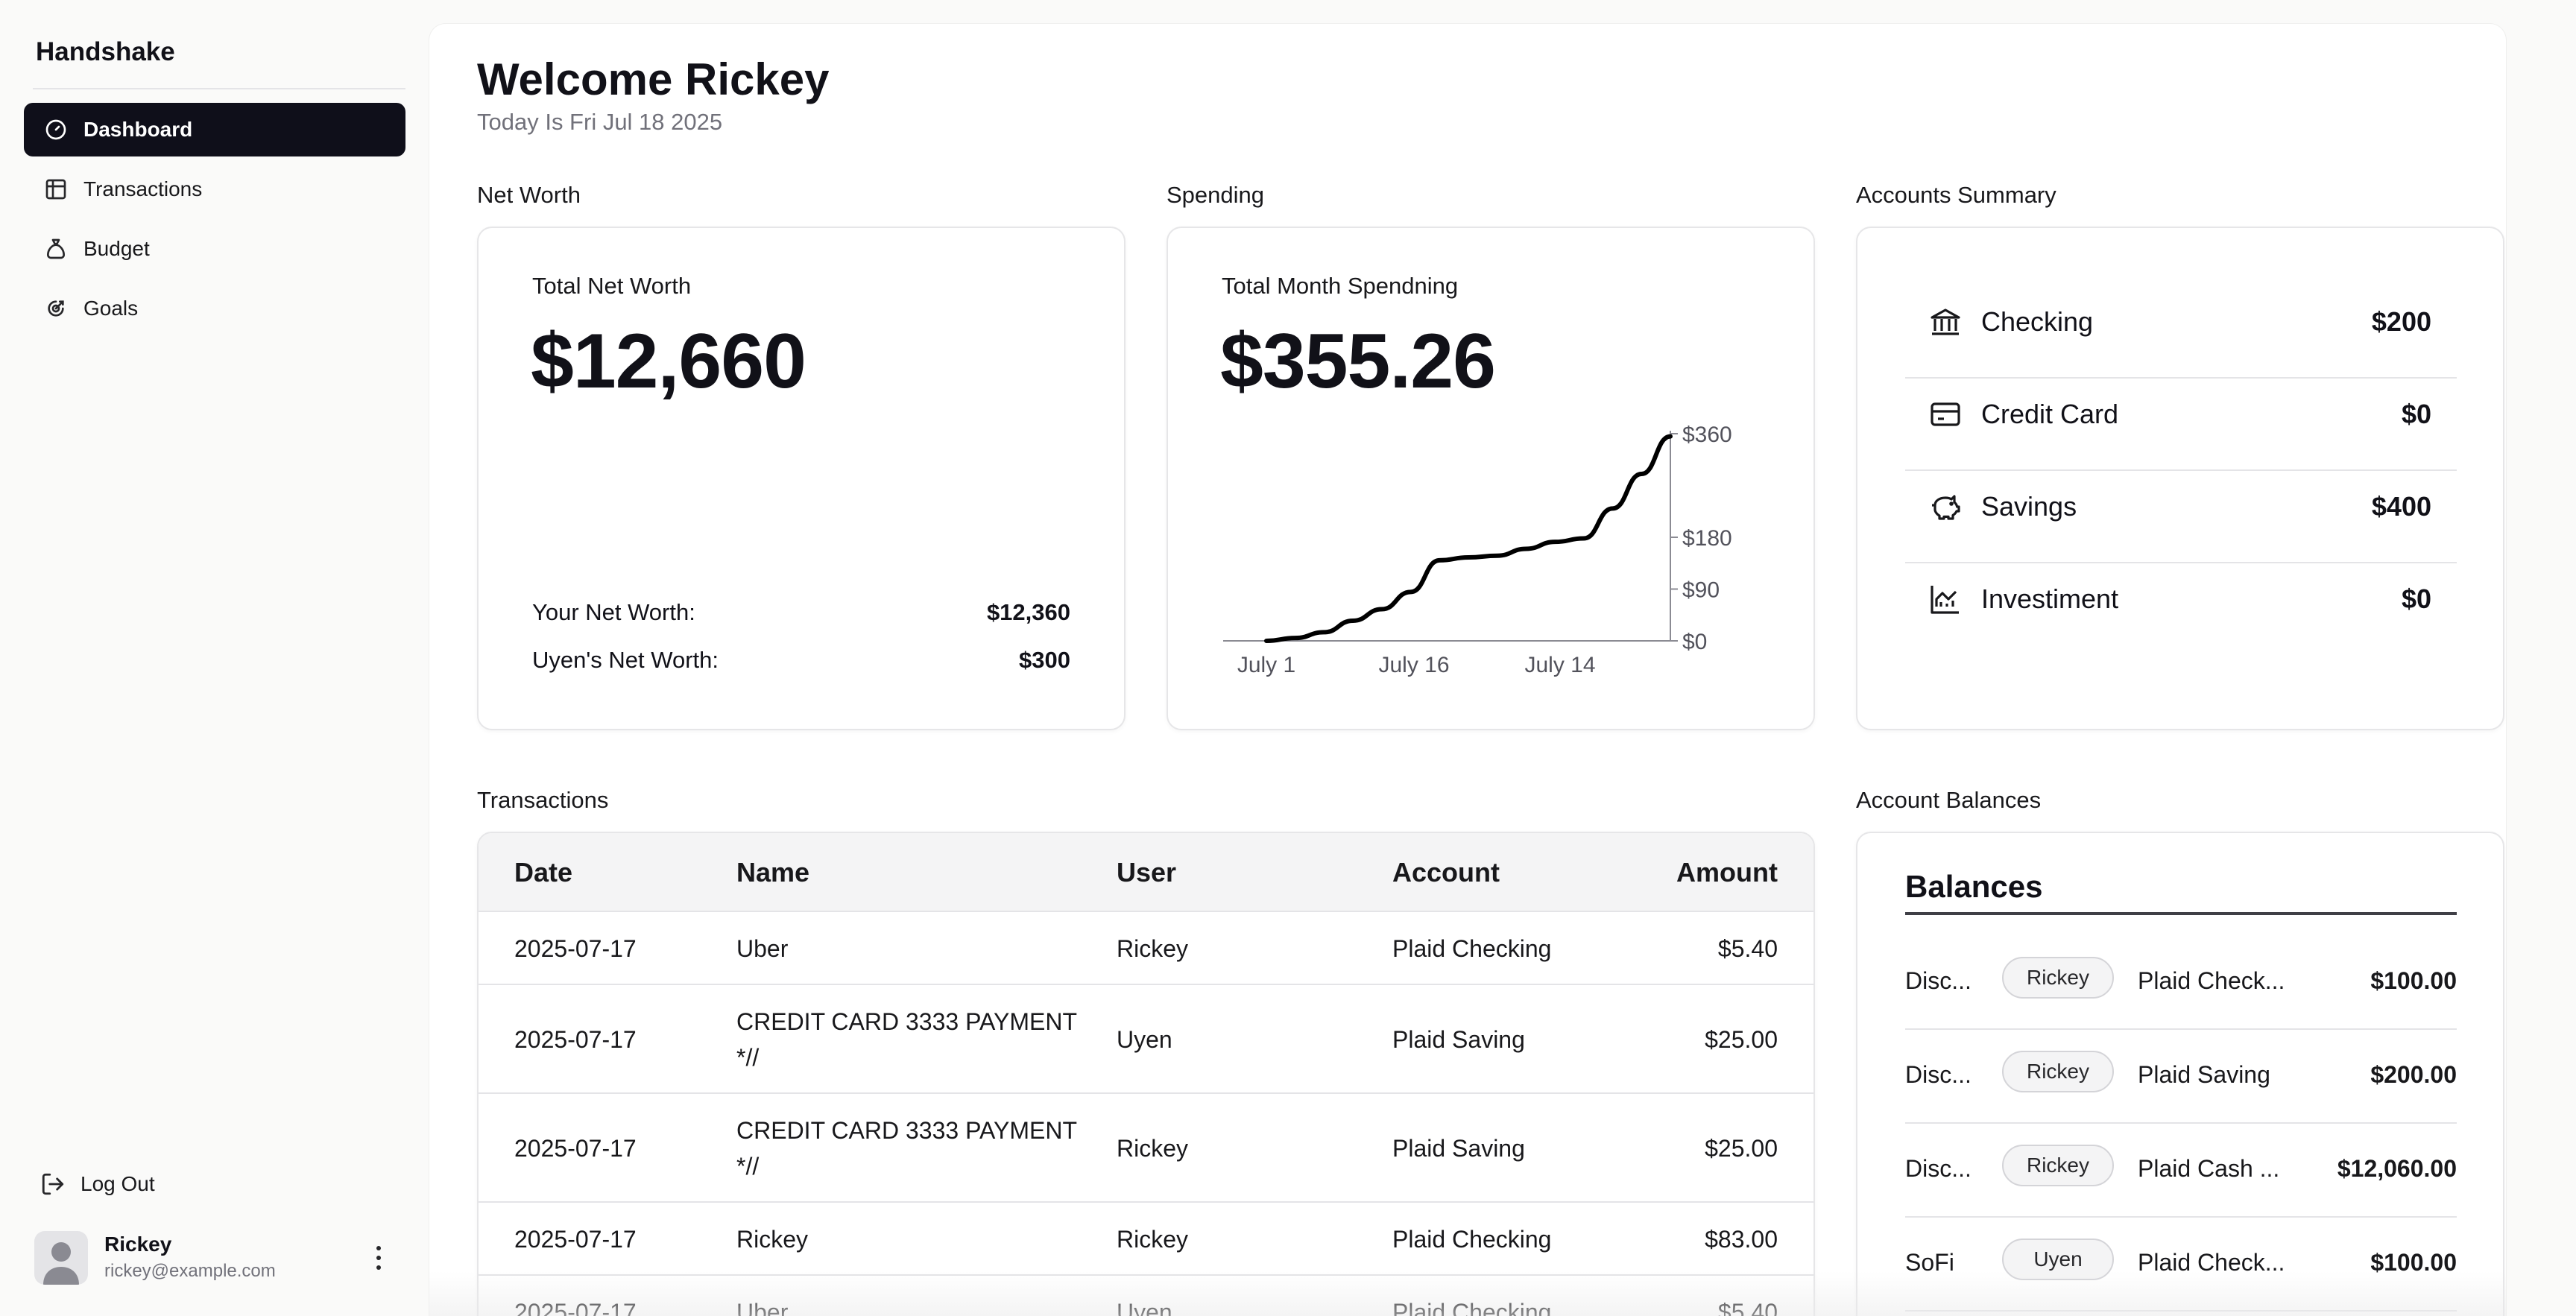 Image resolution: width=2576 pixels, height=1316 pixels. What do you see at coordinates (214, 129) in the screenshot?
I see `sidebar-item-dashboard: Dashboard` at bounding box center [214, 129].